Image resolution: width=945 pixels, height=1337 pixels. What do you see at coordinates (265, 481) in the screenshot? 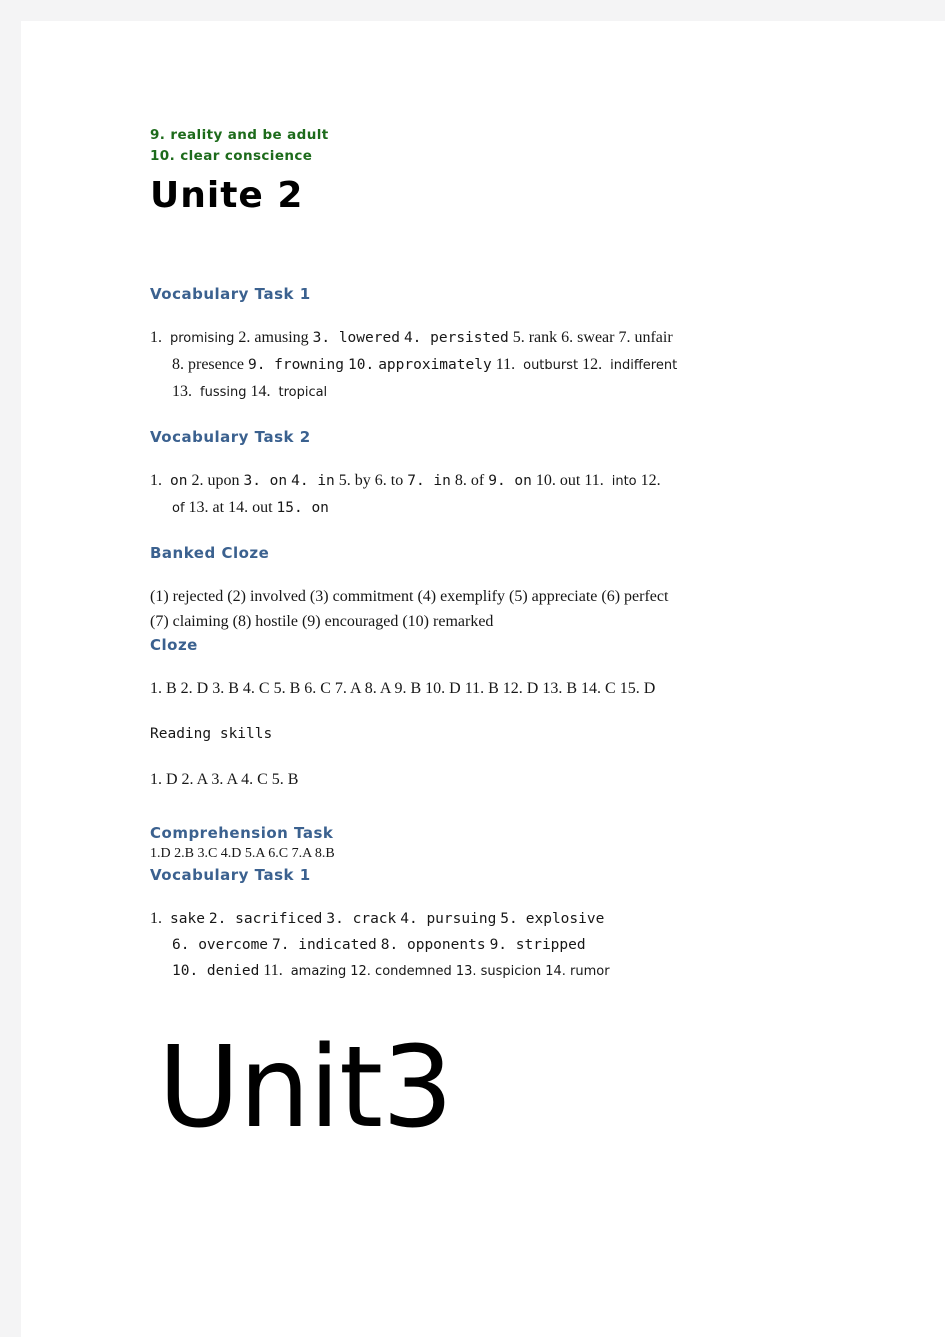
I see `answer-token: 3. on` at bounding box center [265, 481].